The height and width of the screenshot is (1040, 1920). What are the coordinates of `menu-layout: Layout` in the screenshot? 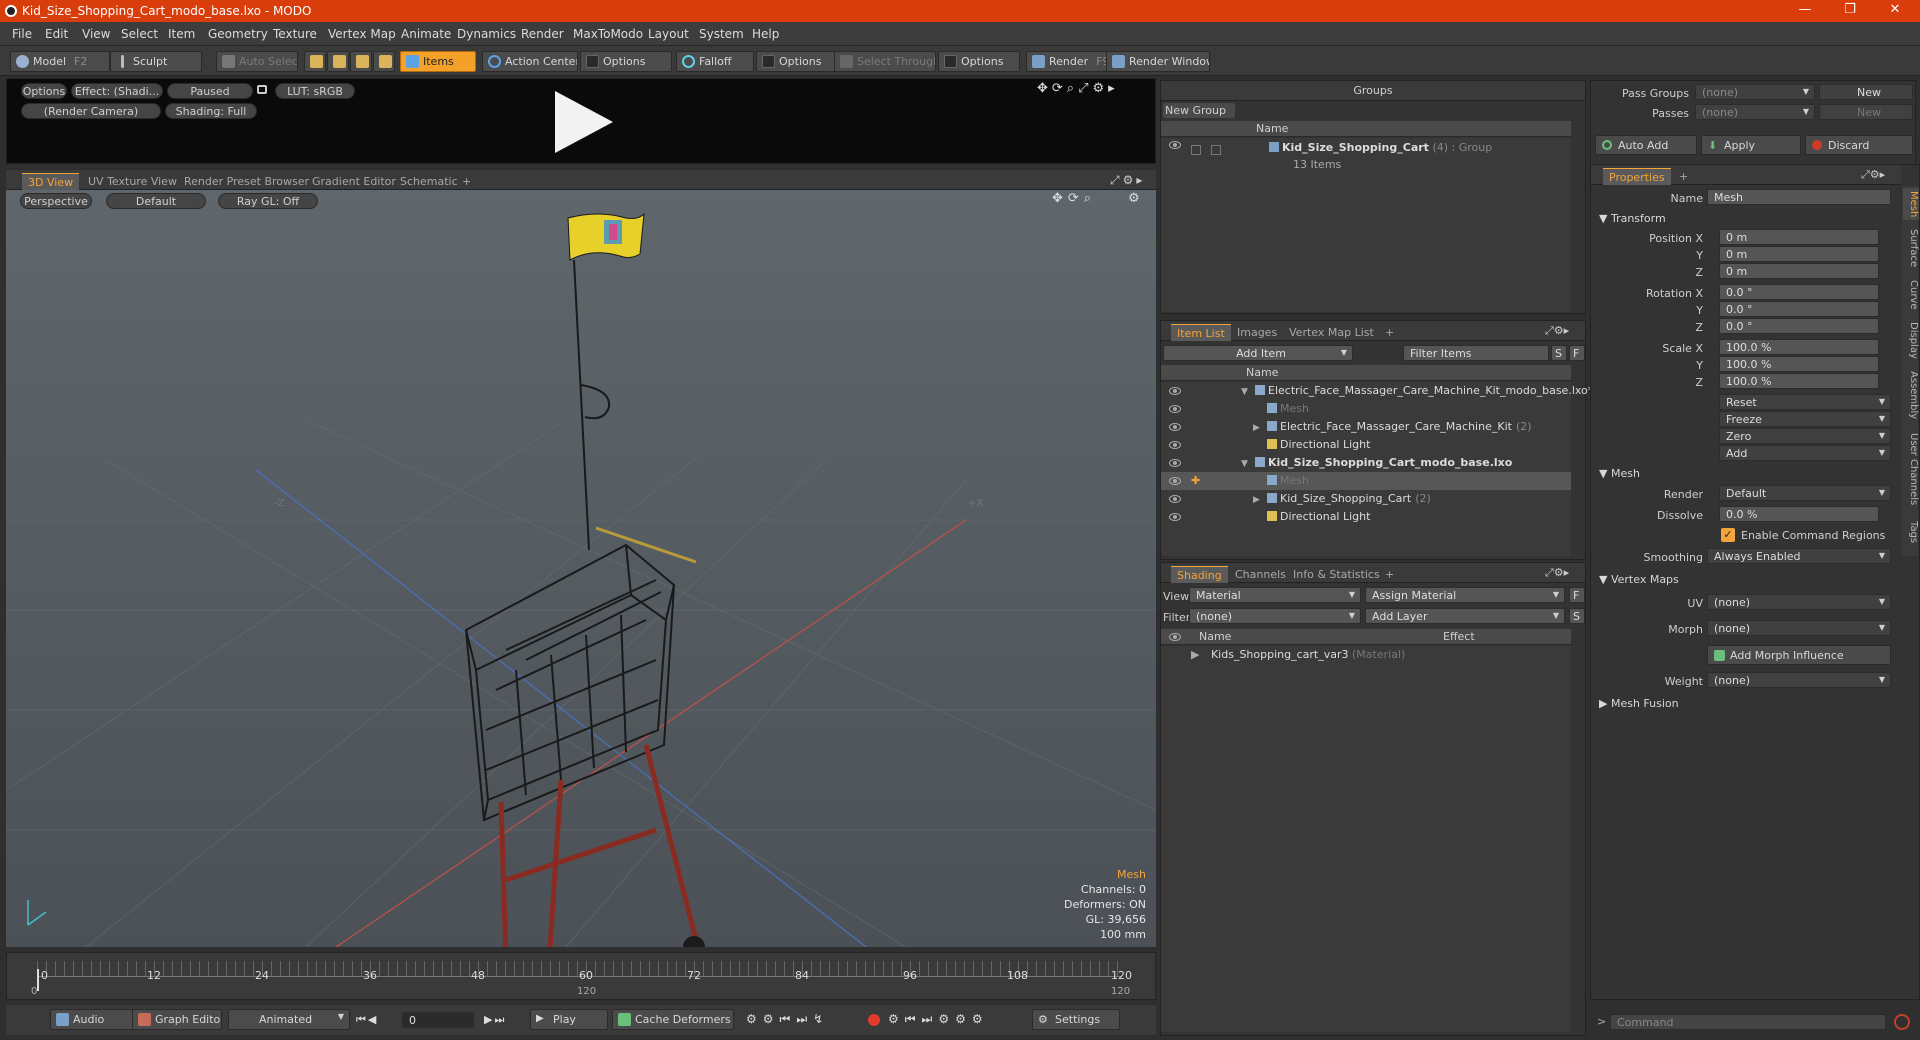 It's located at (668, 34).